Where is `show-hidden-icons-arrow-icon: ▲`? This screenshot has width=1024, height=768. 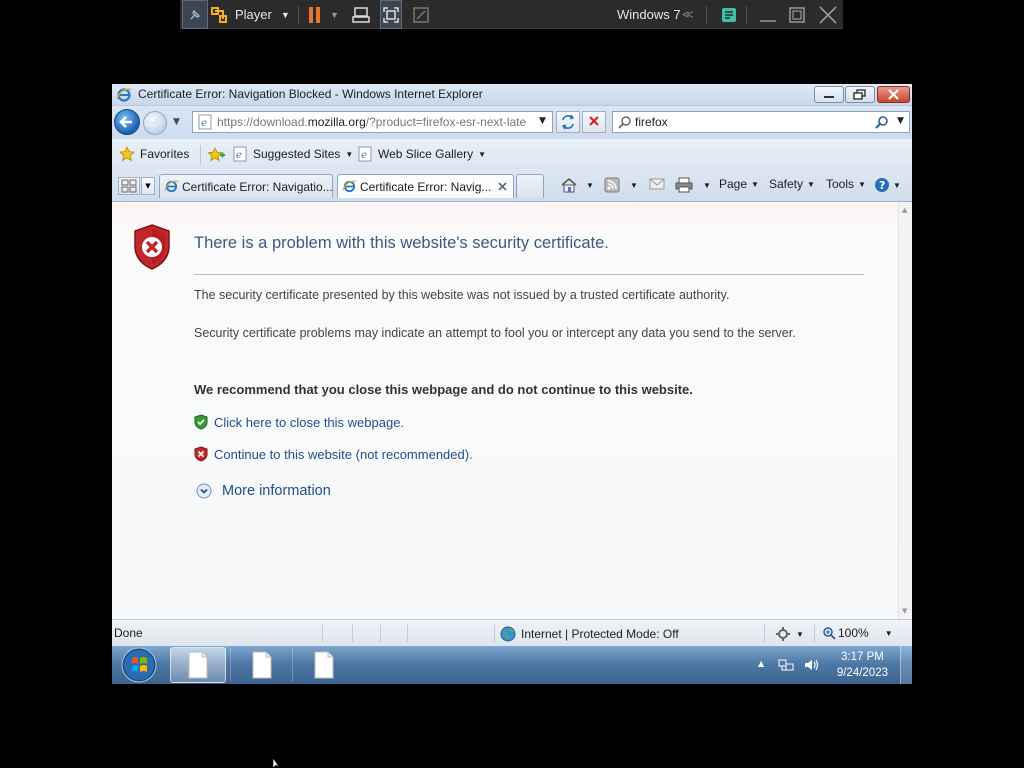
show-hidden-icons-arrow-icon: ▲ is located at coordinates (761, 663).